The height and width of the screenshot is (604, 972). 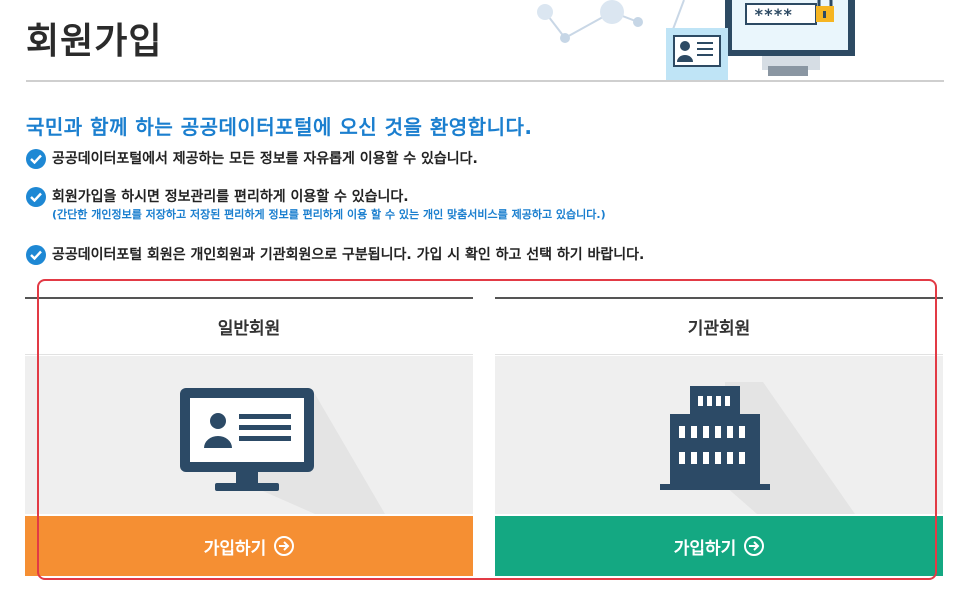 What do you see at coordinates (265, 159) in the screenshot?
I see `info-text: 공공데이터포털에서 제공하는 모든 정보를 자유롭게 이용할 수 있습니다.` at bounding box center [265, 159].